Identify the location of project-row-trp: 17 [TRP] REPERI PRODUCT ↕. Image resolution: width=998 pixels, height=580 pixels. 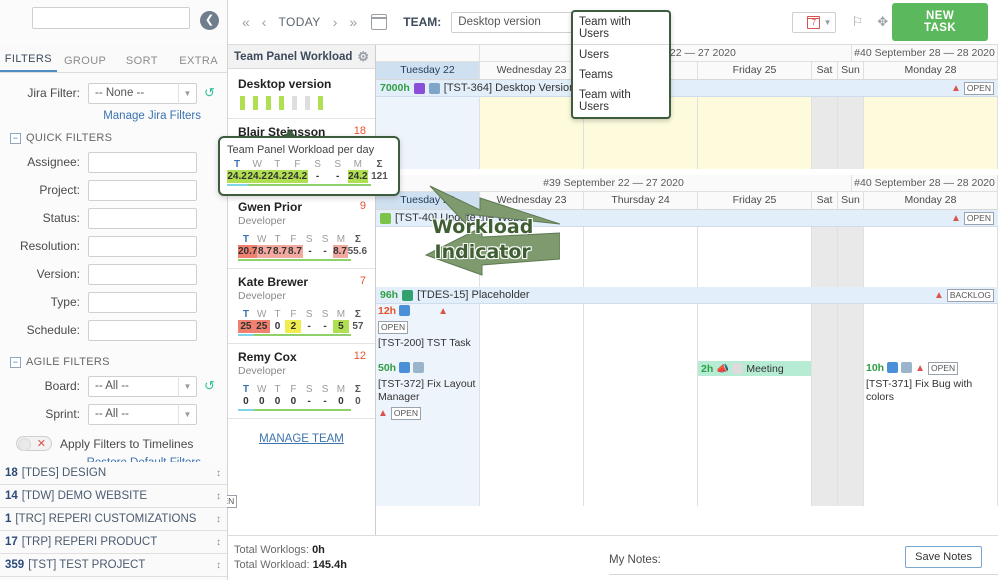
(113, 542).